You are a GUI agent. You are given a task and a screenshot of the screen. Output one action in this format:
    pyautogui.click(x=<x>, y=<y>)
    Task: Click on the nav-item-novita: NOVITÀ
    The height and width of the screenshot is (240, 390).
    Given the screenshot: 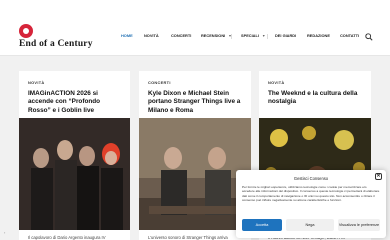 What is the action you would take?
    pyautogui.click(x=151, y=35)
    